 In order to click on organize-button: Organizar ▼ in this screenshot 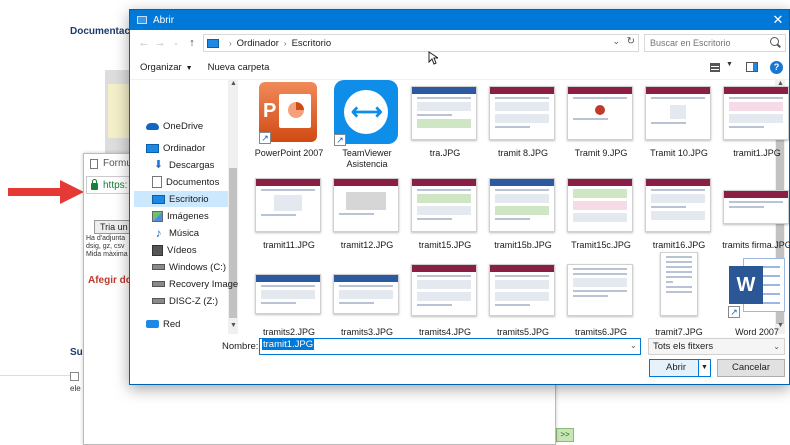, I will do `click(166, 67)`.